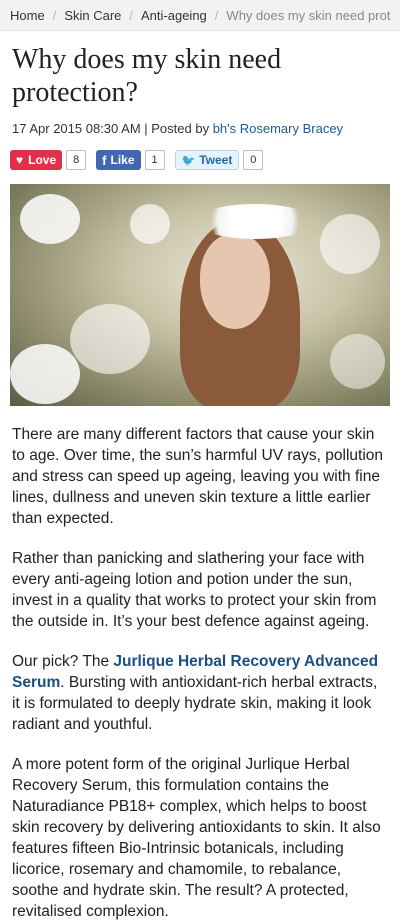  I want to click on like-count: 1, so click(154, 160).